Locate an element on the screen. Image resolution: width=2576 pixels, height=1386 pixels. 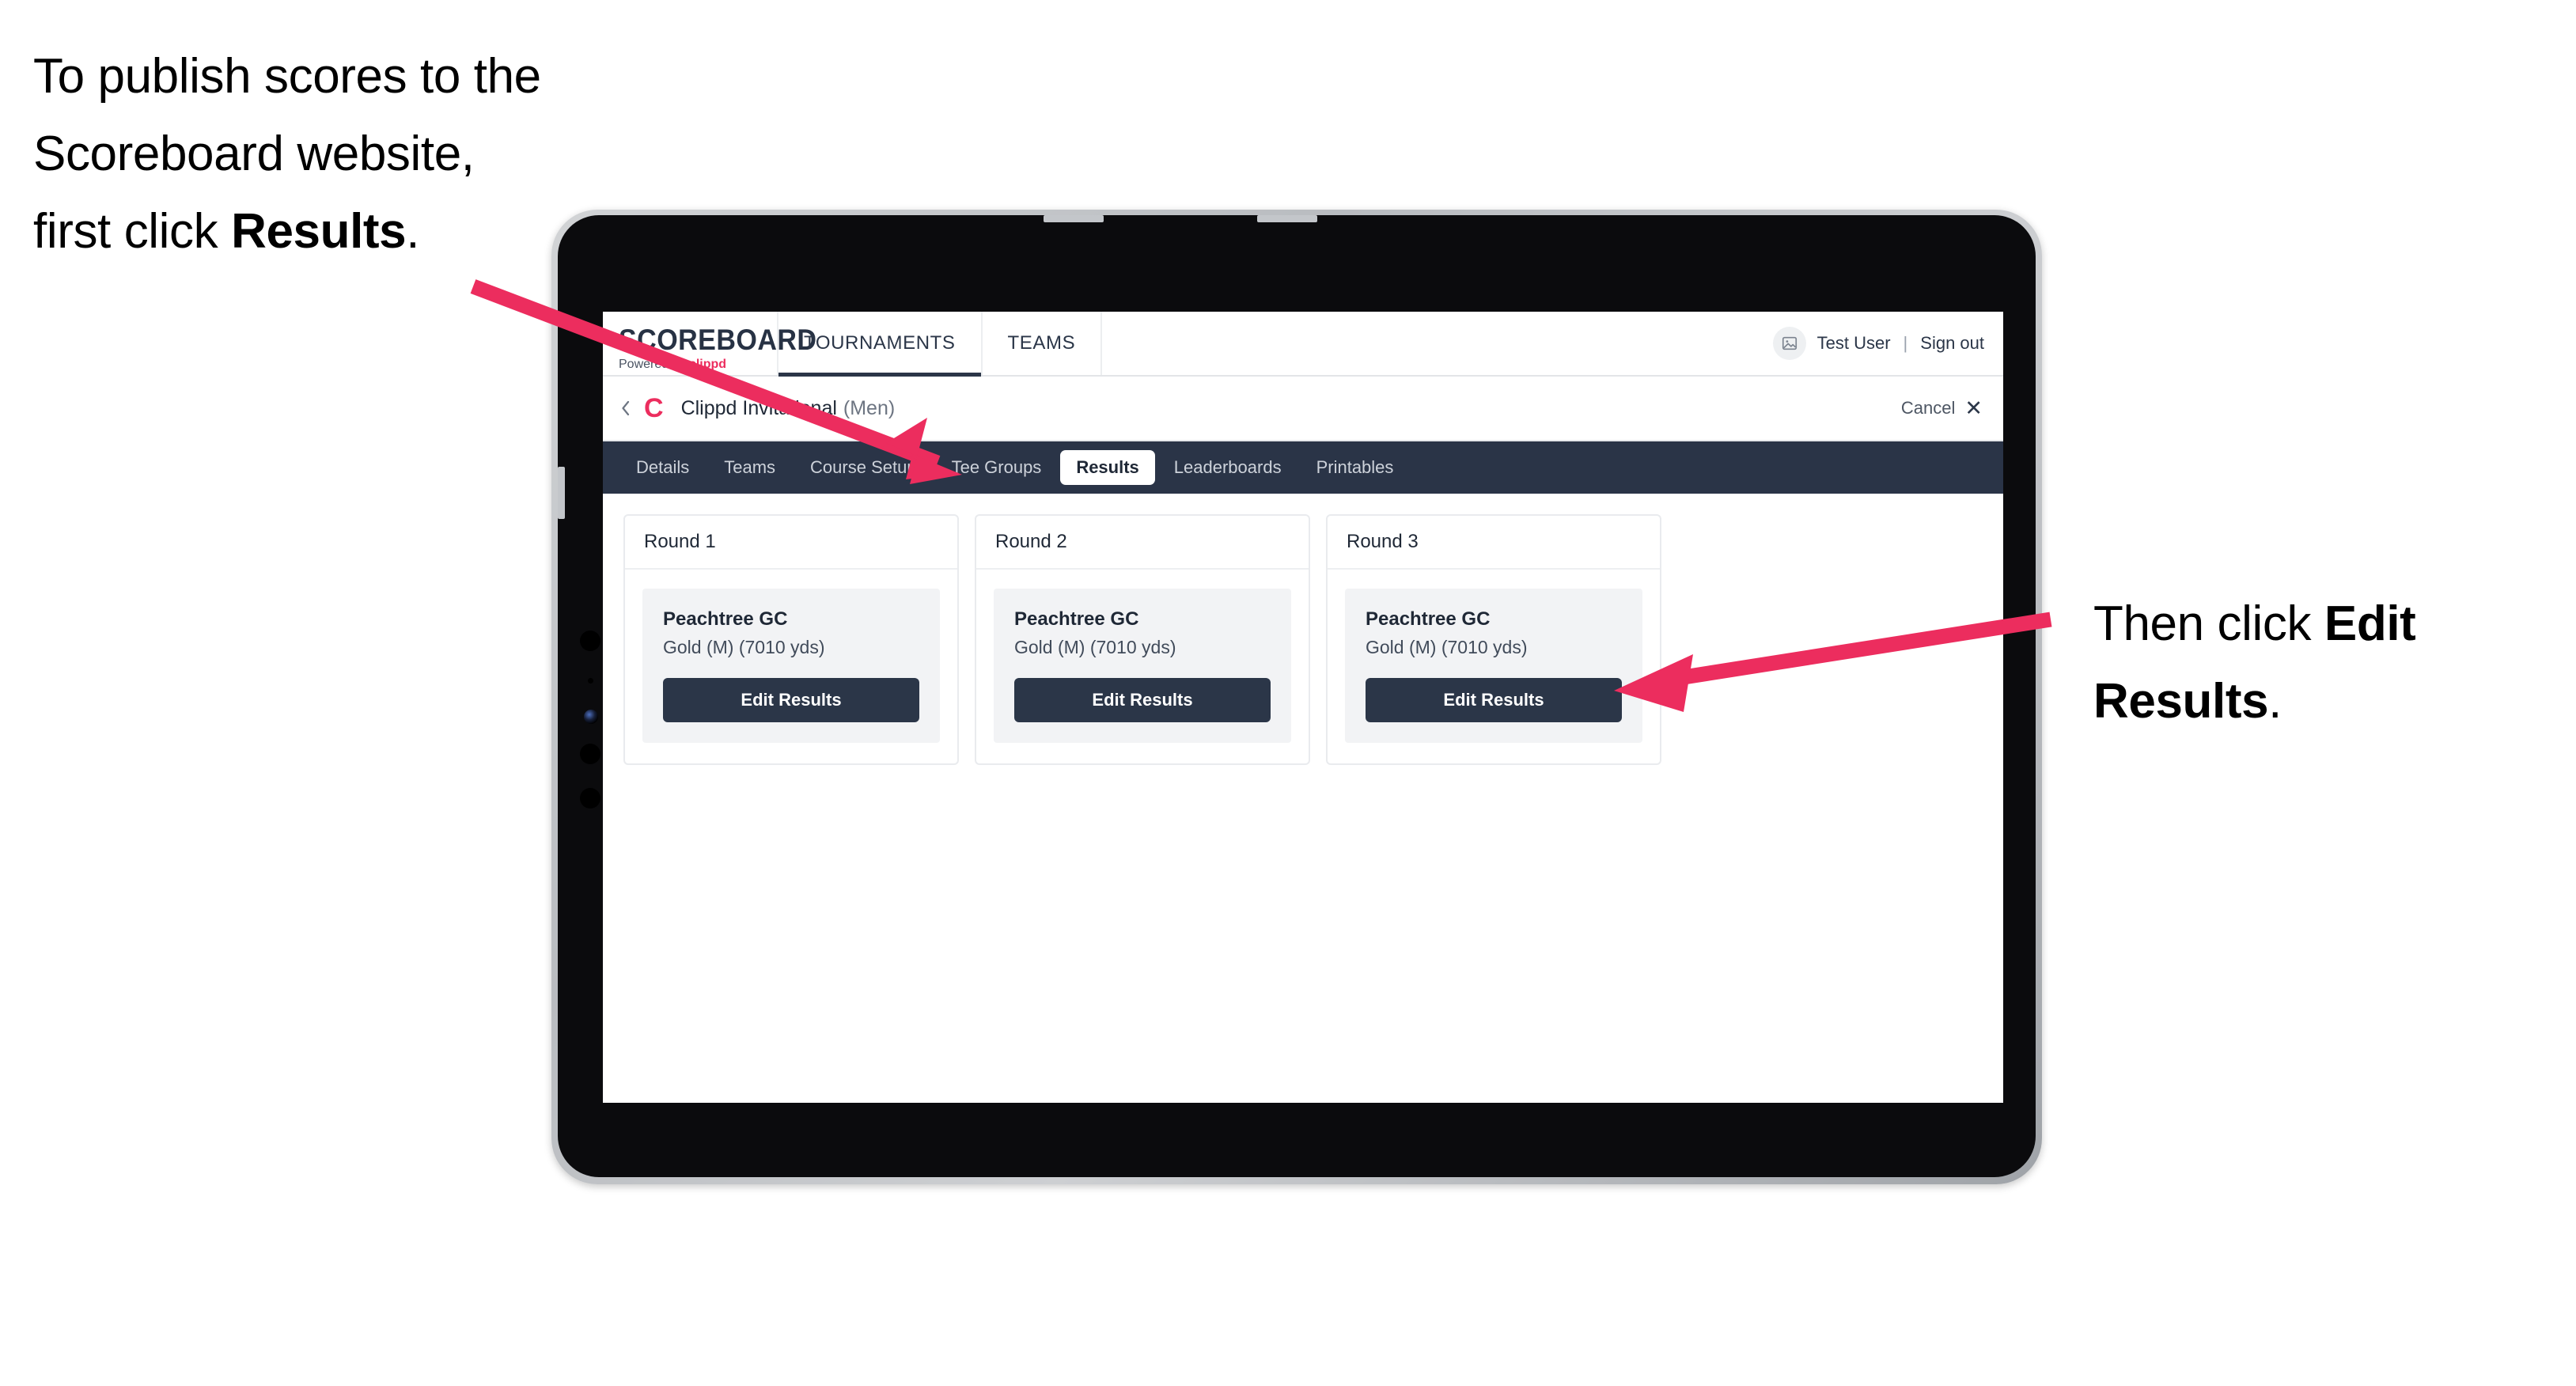
header-tab-teams-label: TEAMS is located at coordinates (1041, 343).